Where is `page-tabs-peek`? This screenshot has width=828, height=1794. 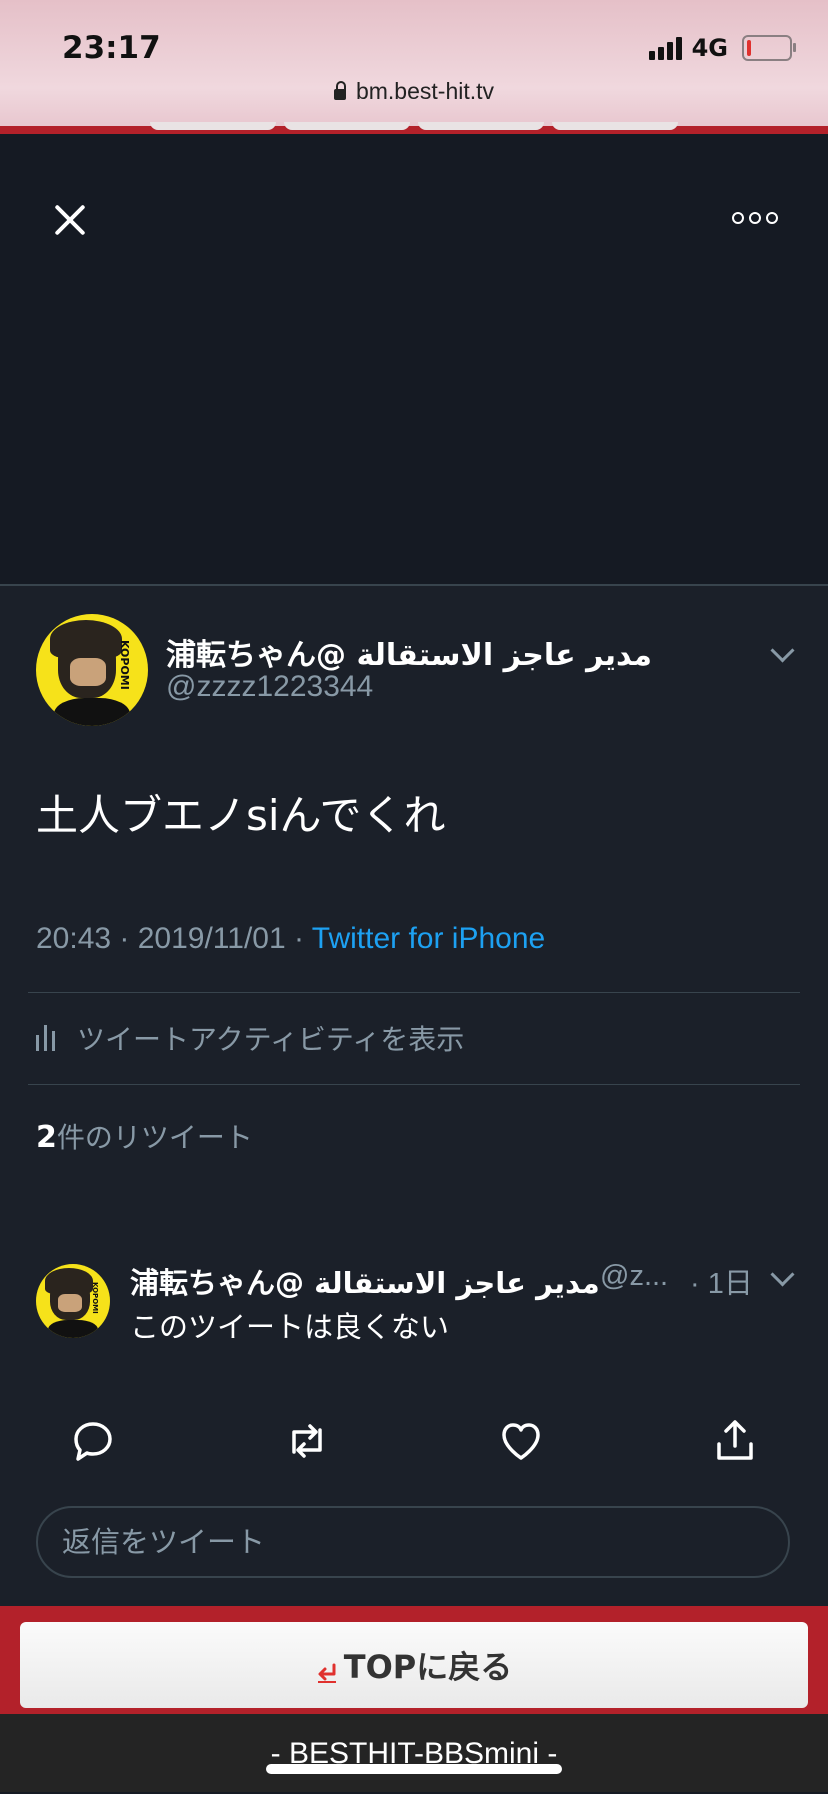 page-tabs-peek is located at coordinates (414, 126).